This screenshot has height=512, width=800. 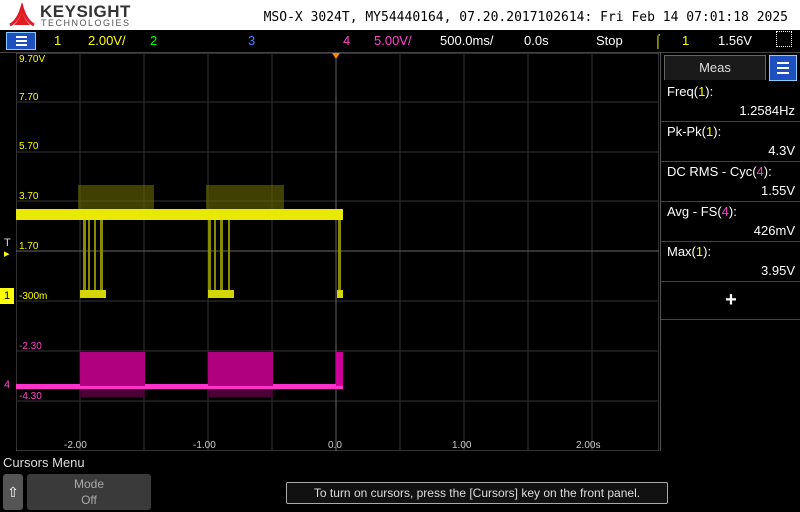 I want to click on mode-softkey: Mode Off, so click(x=89, y=492).